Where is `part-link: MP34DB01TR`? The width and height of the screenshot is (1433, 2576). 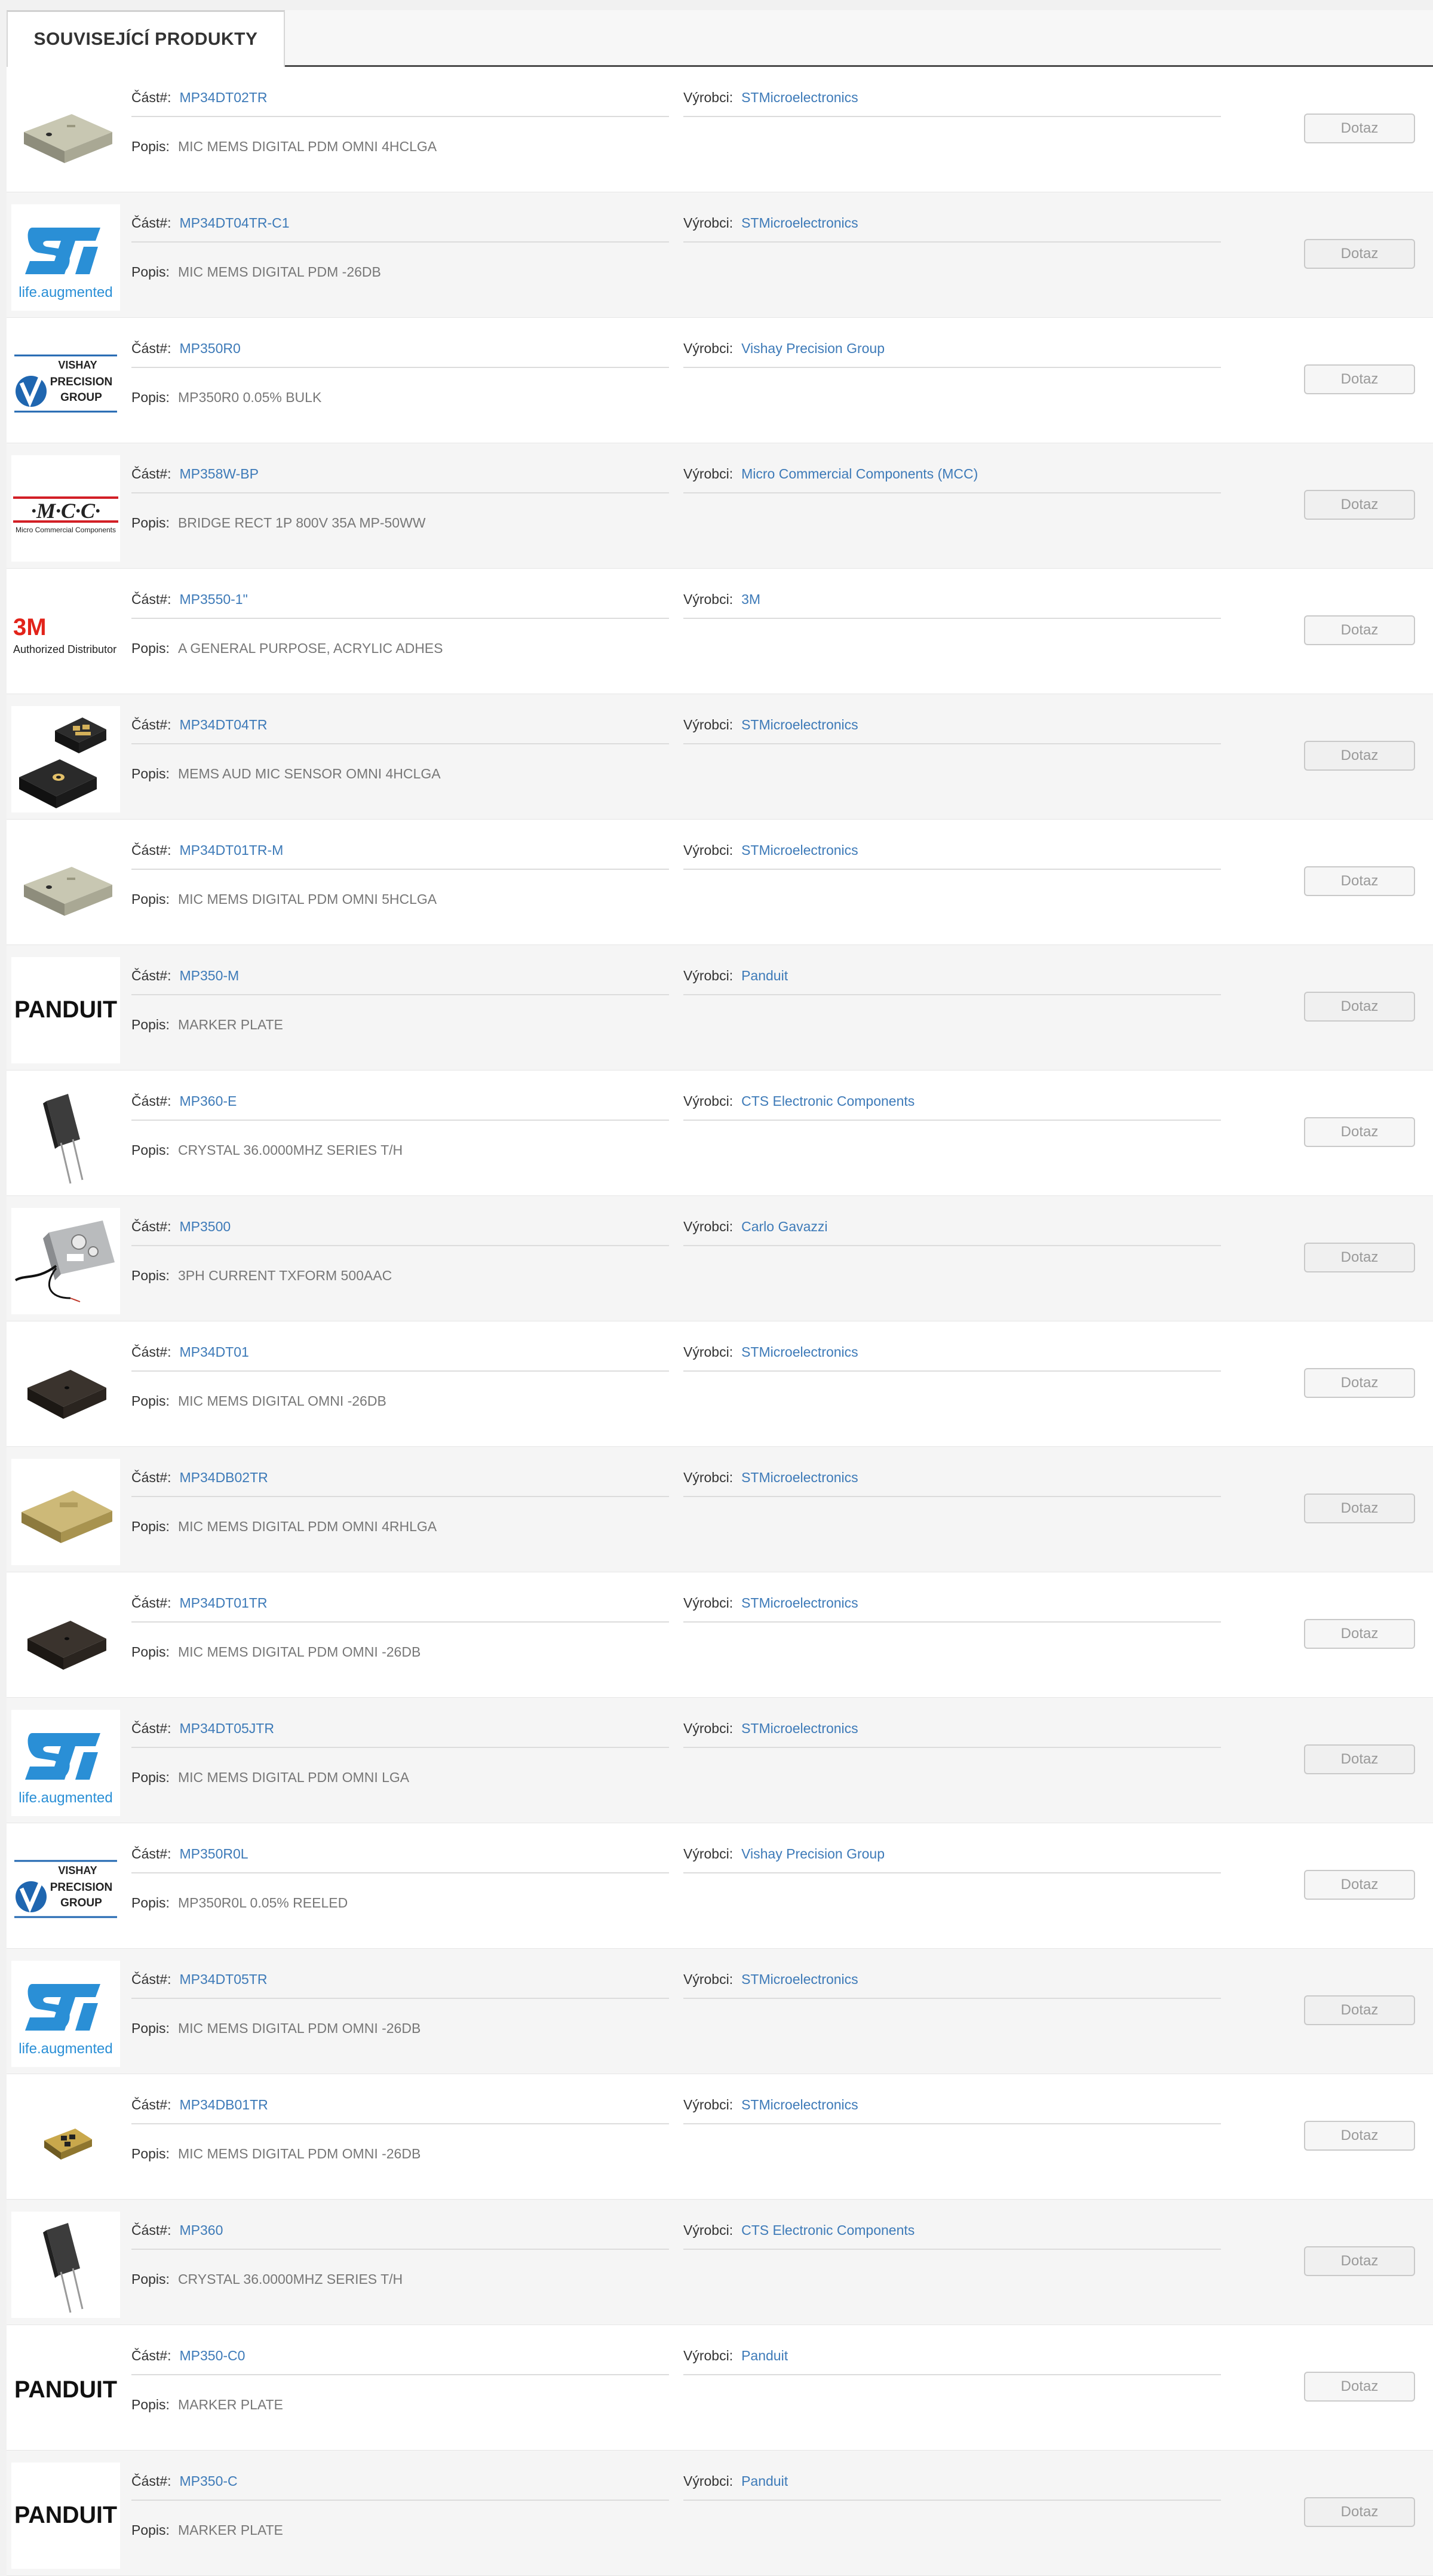
part-link: MP34DB01TR is located at coordinates (223, 2104).